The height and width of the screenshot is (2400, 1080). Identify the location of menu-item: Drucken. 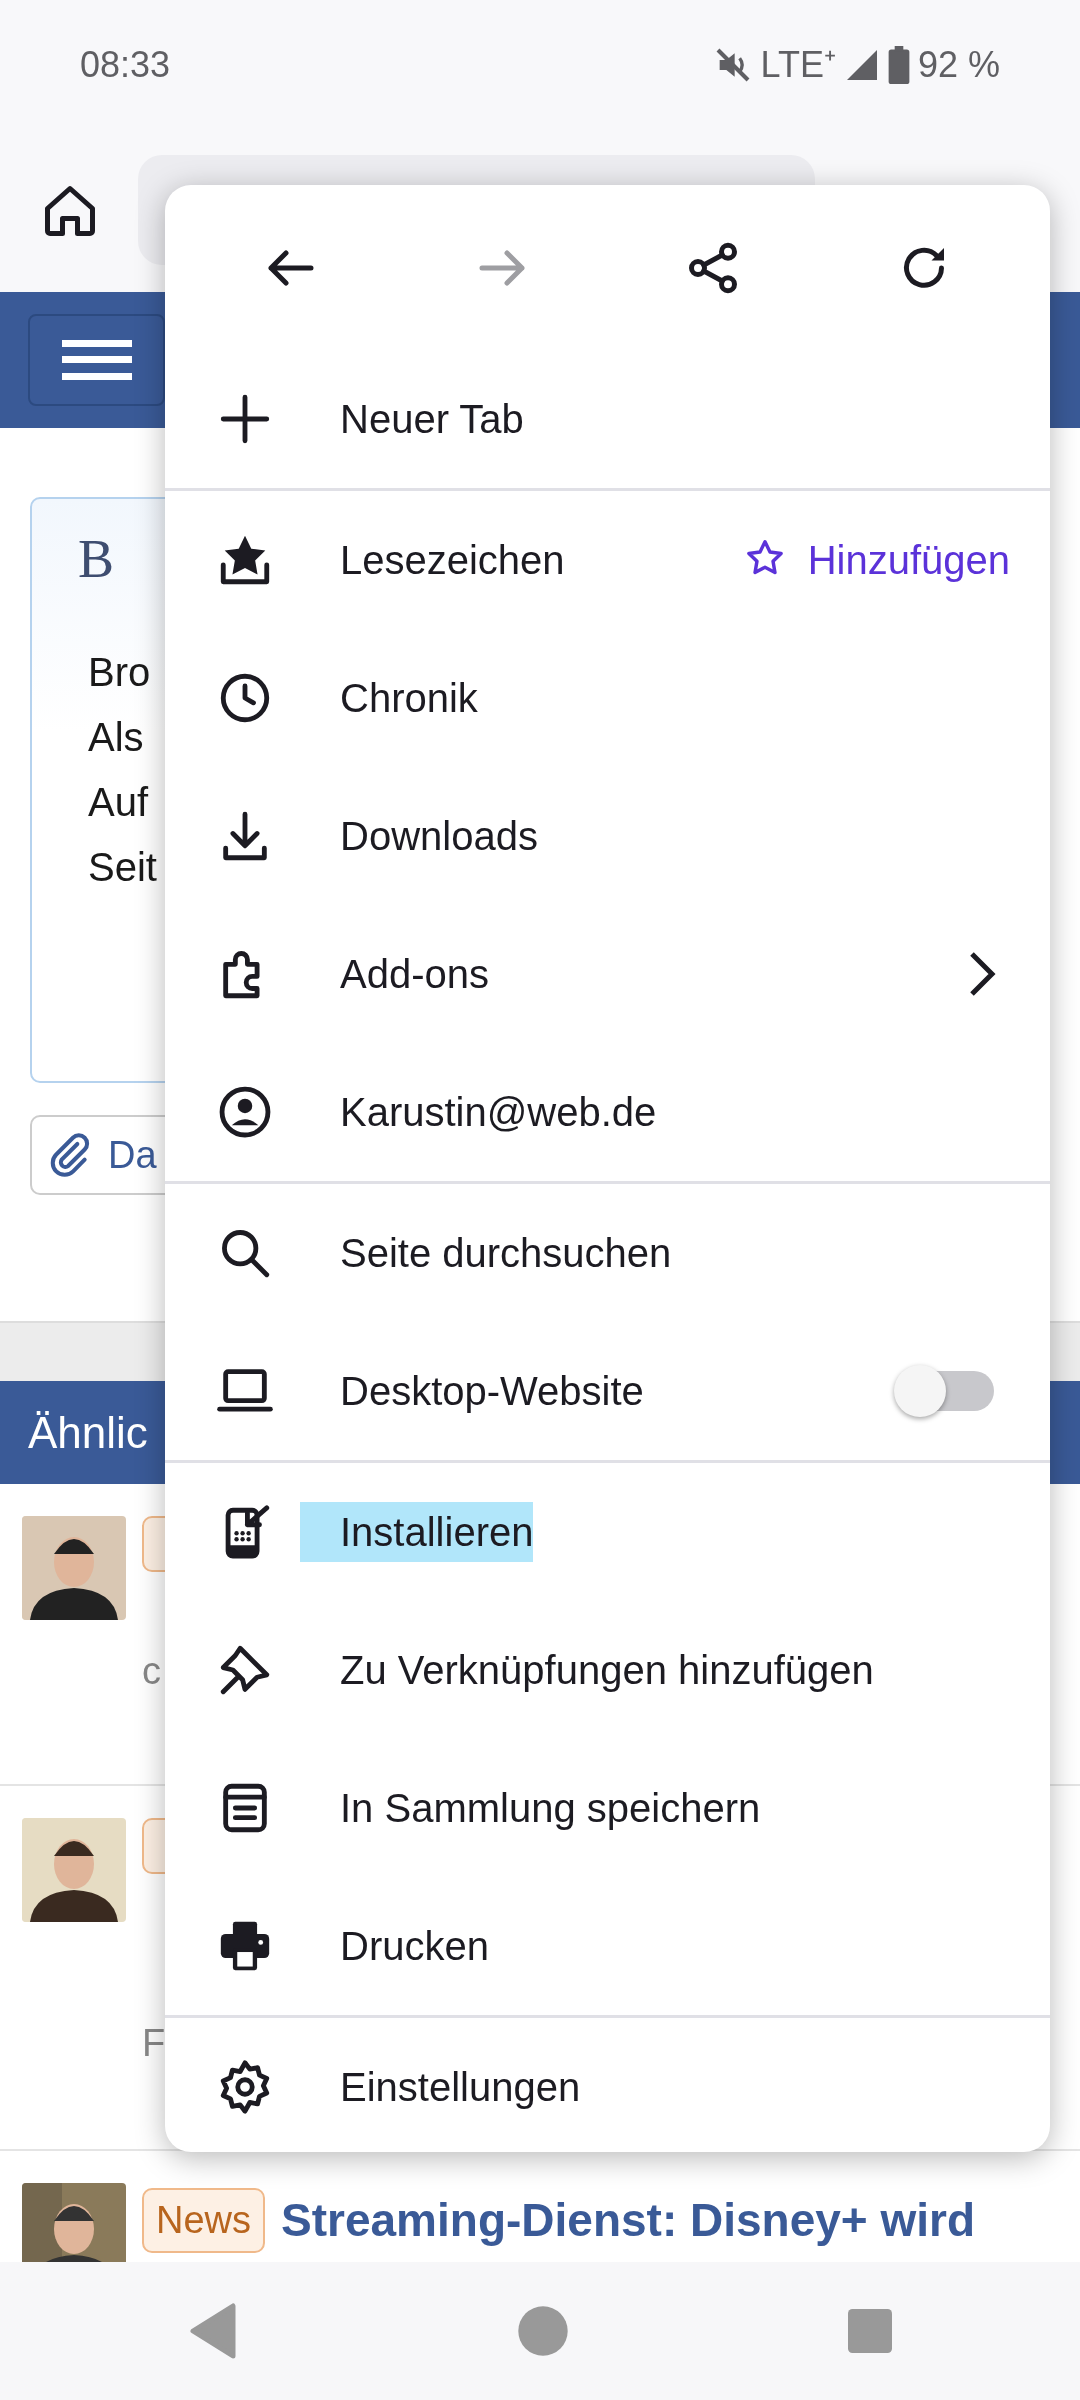
(607, 1946).